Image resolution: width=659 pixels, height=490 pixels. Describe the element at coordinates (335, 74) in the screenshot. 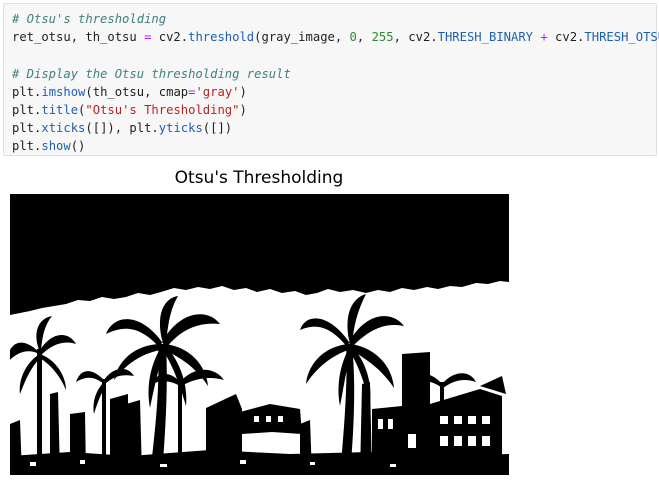

I see `code-line: # Display the Otsu thresholding result` at that location.